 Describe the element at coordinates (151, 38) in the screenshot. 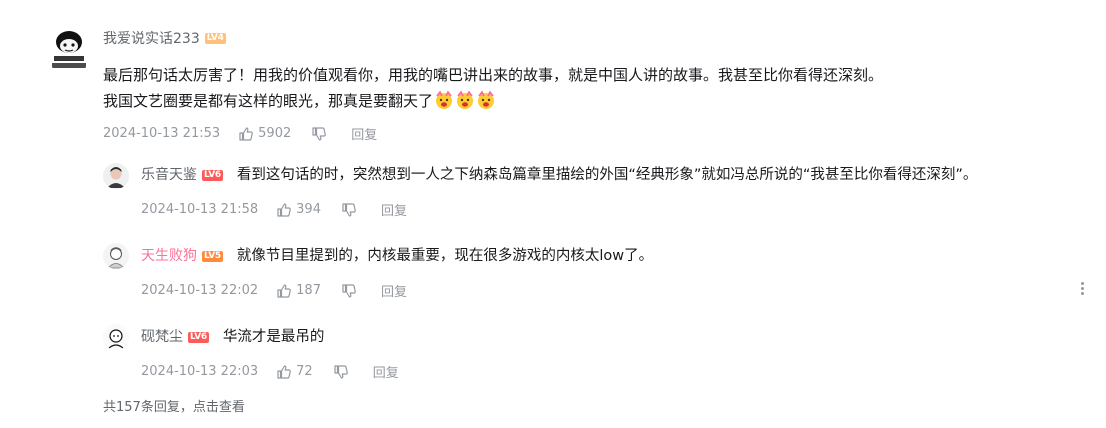

I see `username: 我爱说实话233` at that location.